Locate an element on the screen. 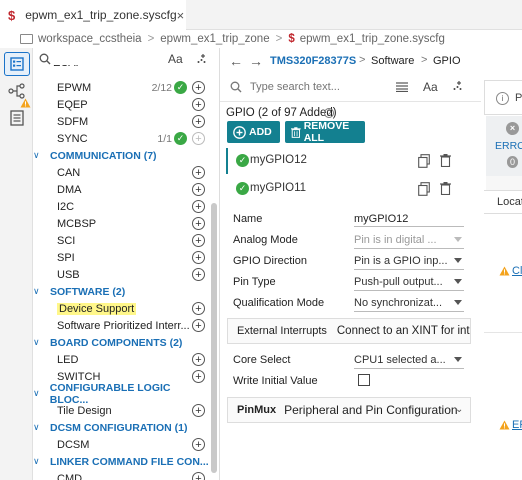  tree-item: SDFM + is located at coordinates (121, 121).